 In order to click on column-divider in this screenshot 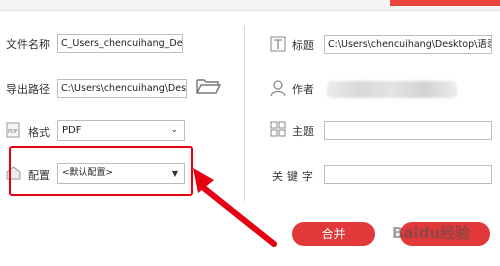, I will do `click(244, 113)`.